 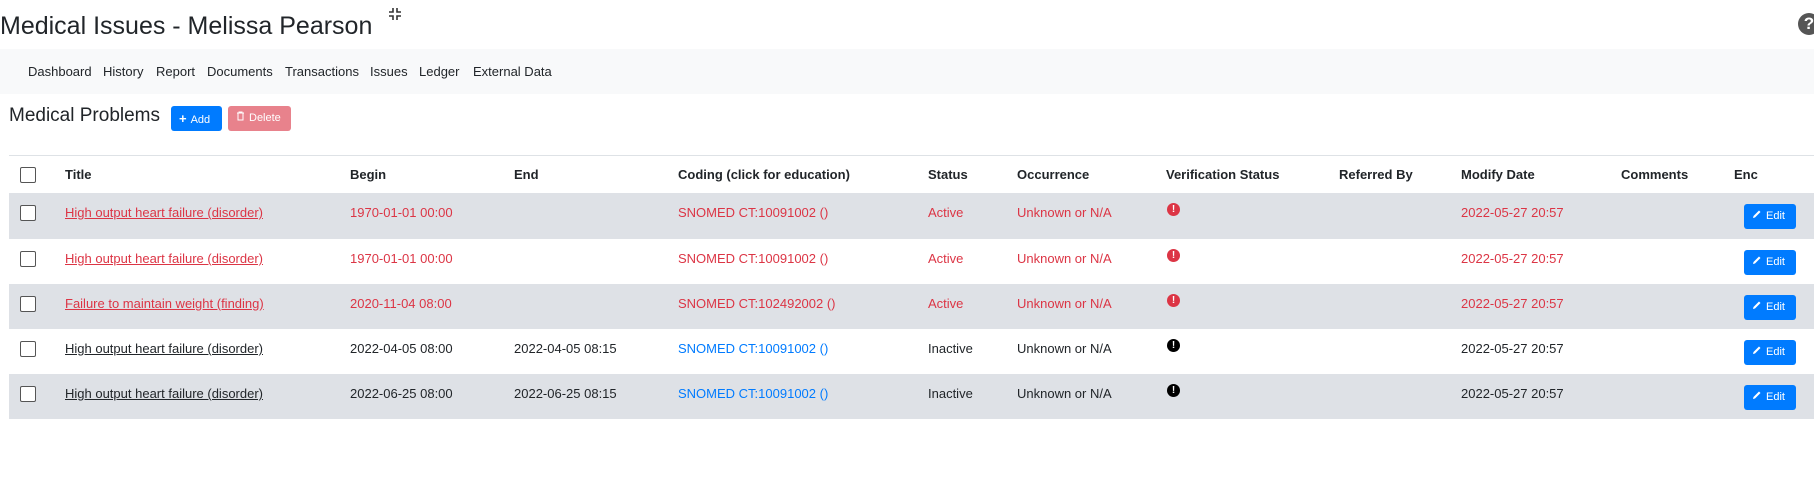 I want to click on end-date: 2022-04-05 08:15, so click(x=565, y=348).